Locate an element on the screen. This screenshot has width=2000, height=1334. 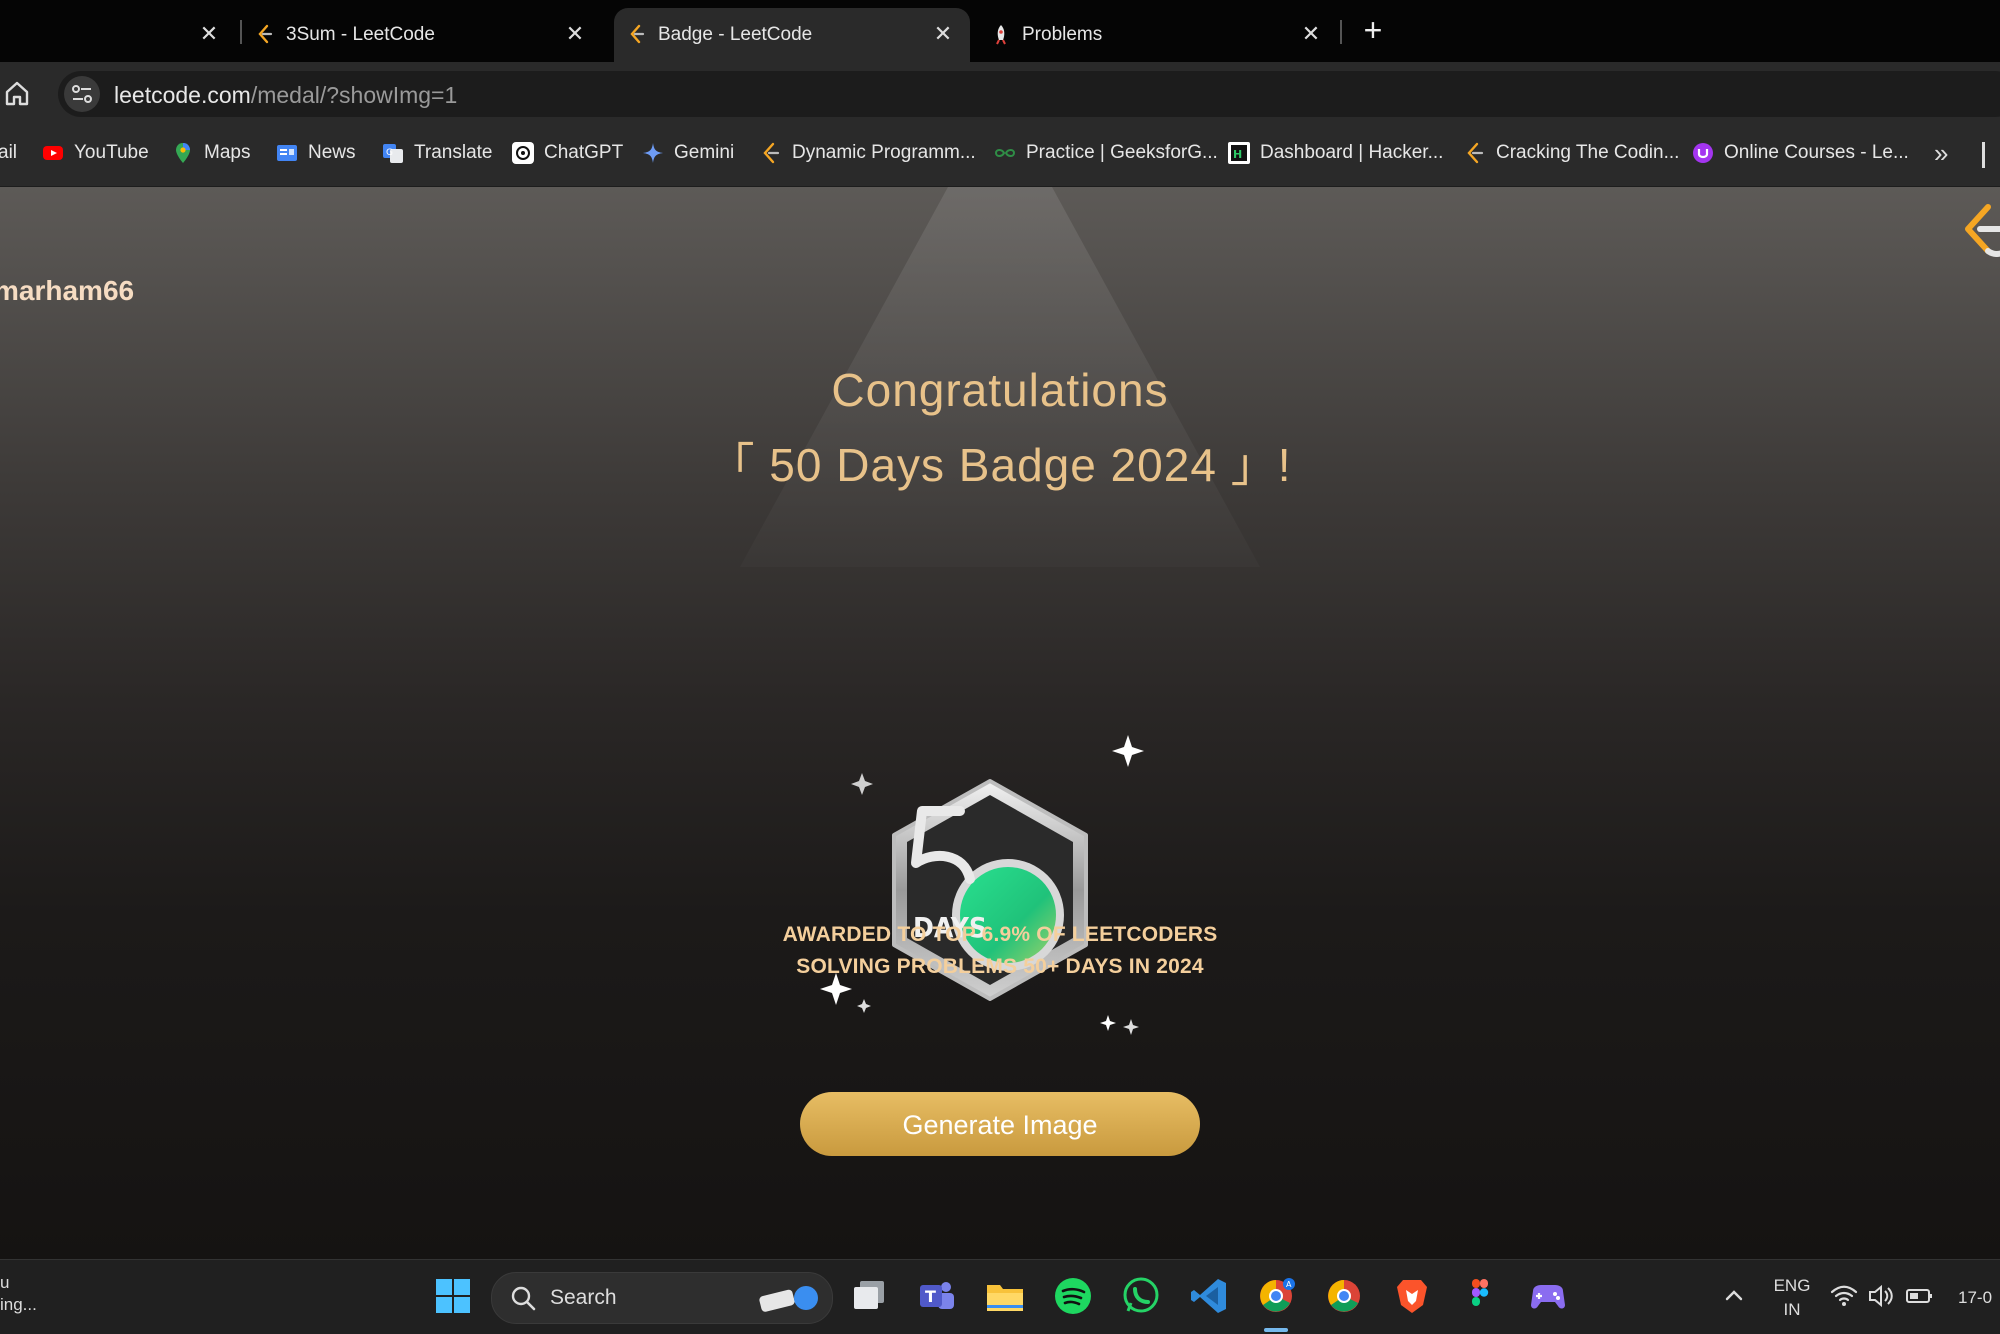
bookmarks-overflow-button: » is located at coordinates (1941, 153).